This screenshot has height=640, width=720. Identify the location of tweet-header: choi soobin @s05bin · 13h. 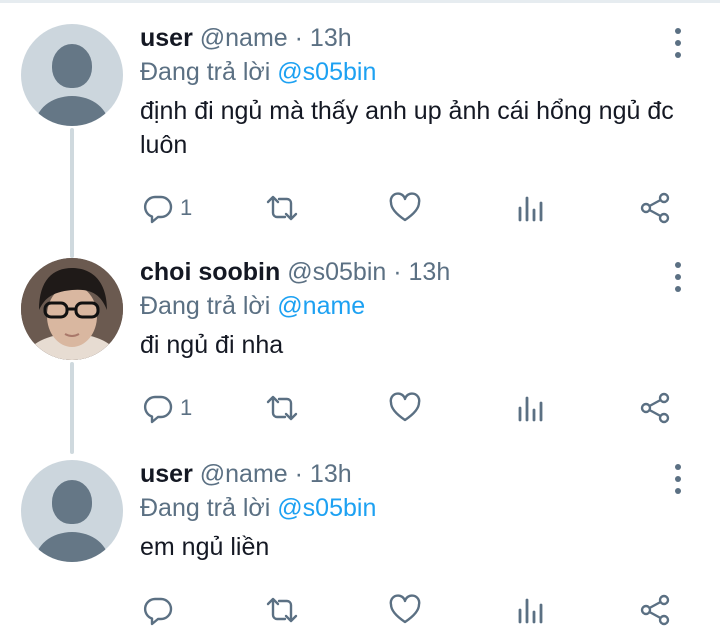
(295, 275).